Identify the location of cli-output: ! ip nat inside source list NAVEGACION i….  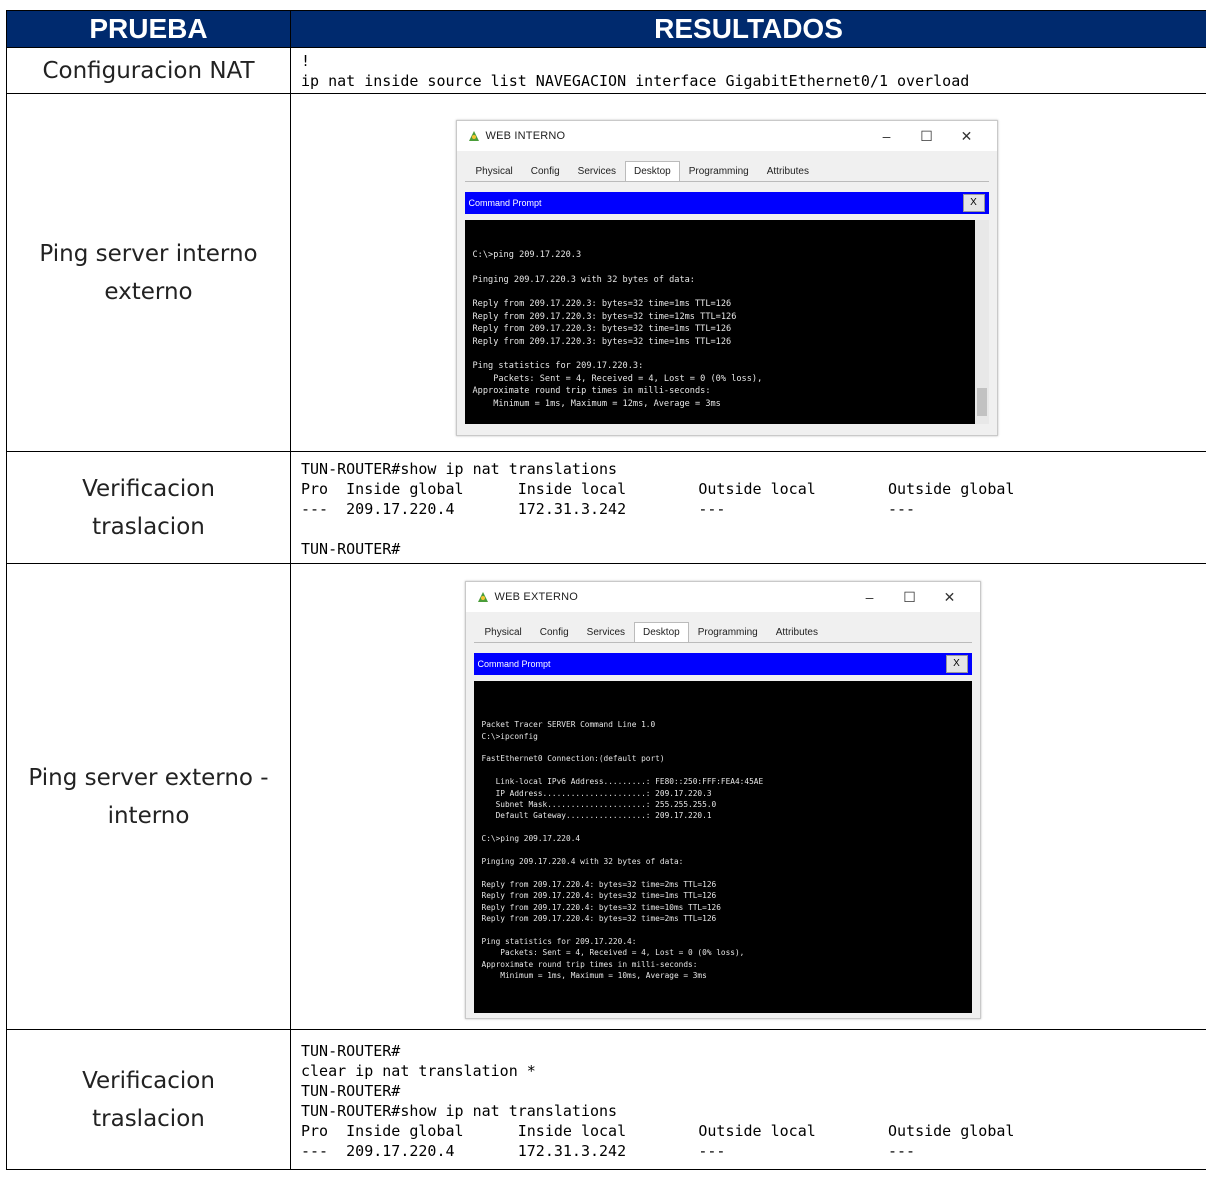
(748, 70).